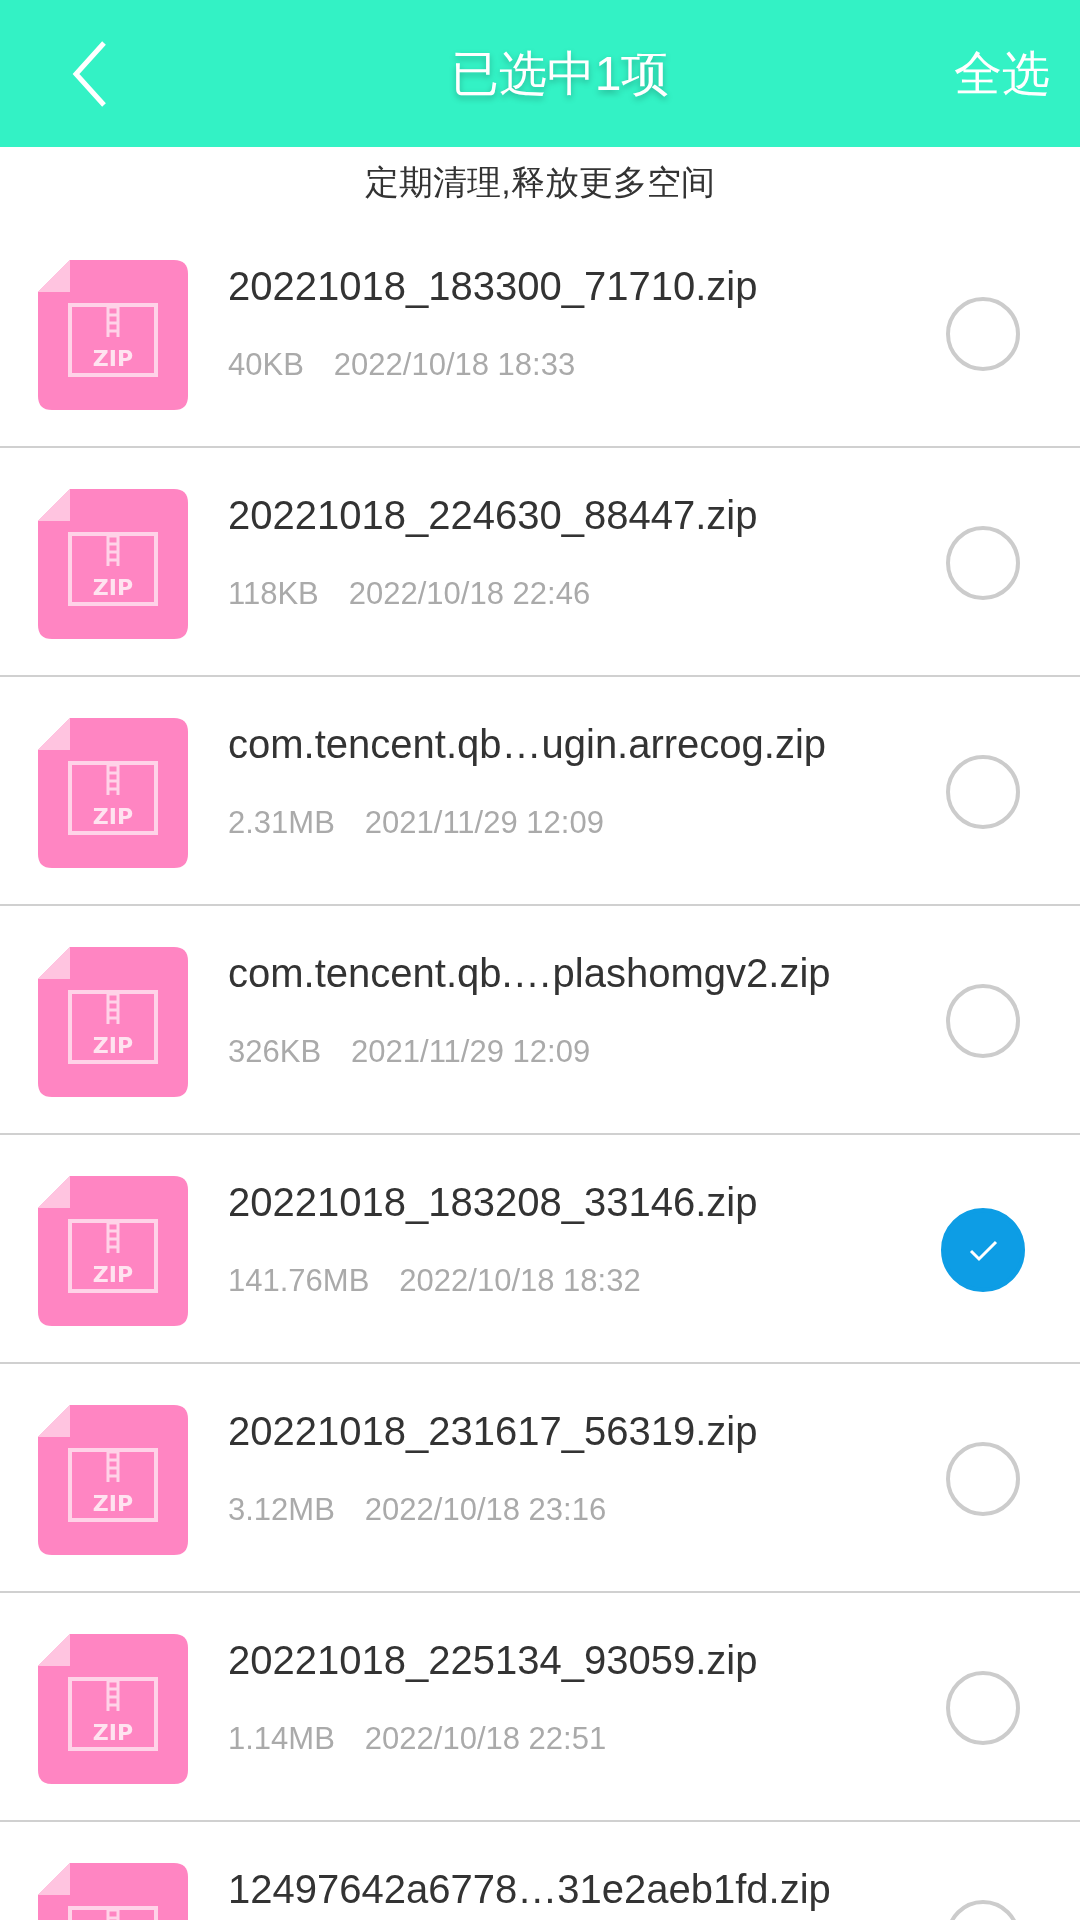 The width and height of the screenshot is (1080, 1920). I want to click on file-size: 141.76MB, so click(299, 1281).